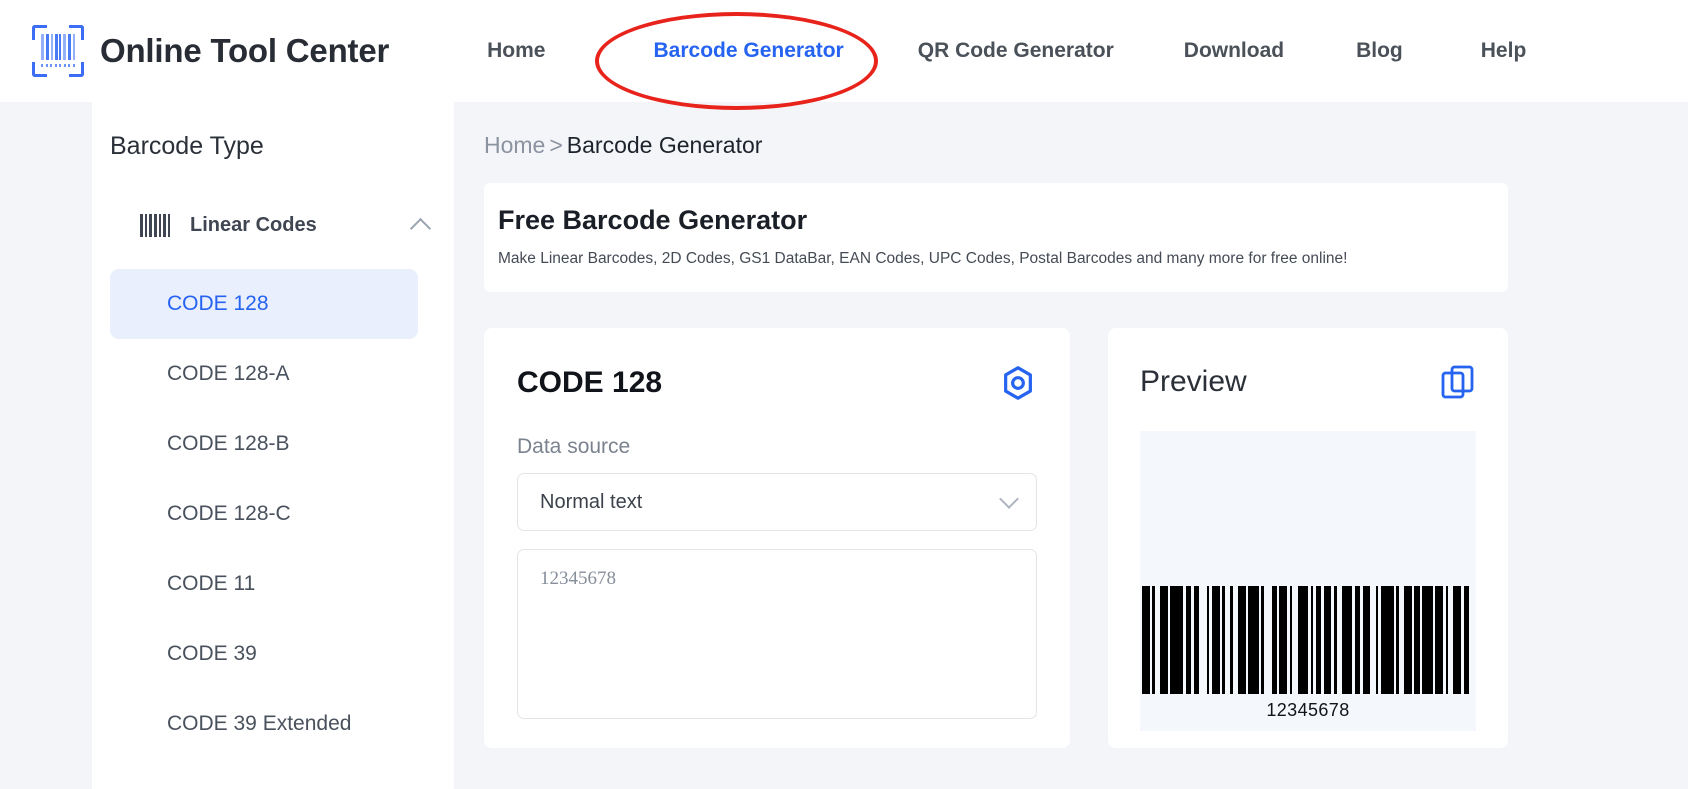  Describe the element at coordinates (777, 634) in the screenshot. I see `barcode-content-input: 12345678` at that location.